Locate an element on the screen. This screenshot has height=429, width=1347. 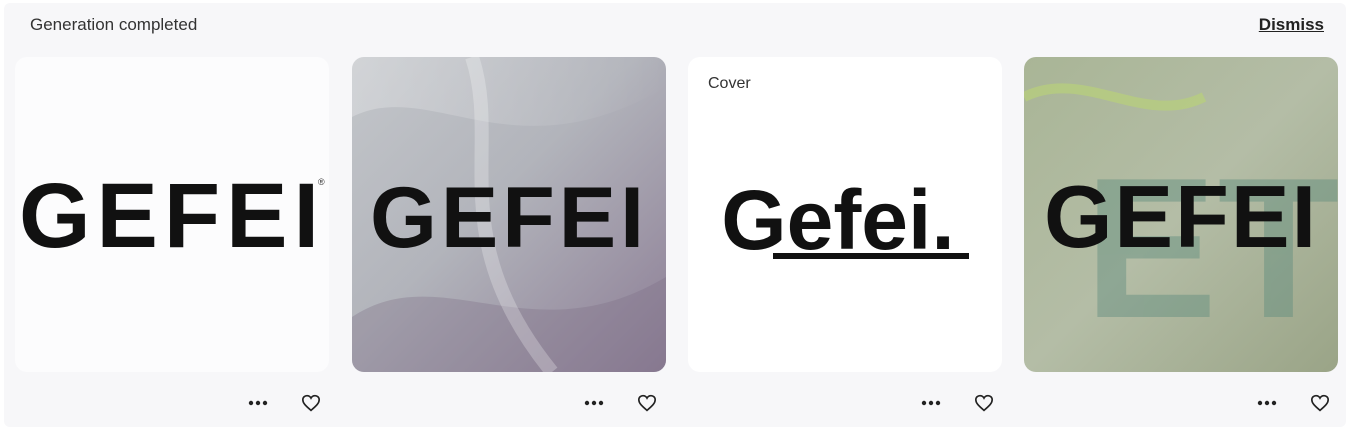
dismiss-link: Dismiss is located at coordinates (1291, 25).